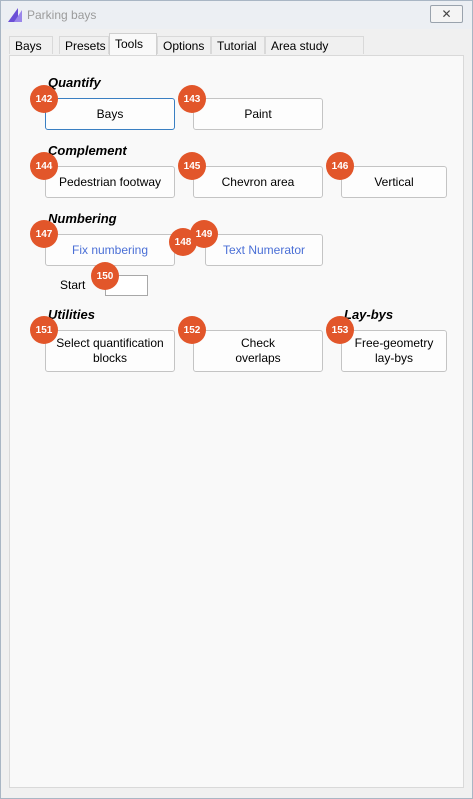 The width and height of the screenshot is (473, 799). What do you see at coordinates (44, 330) in the screenshot?
I see `marker-badge: 151` at bounding box center [44, 330].